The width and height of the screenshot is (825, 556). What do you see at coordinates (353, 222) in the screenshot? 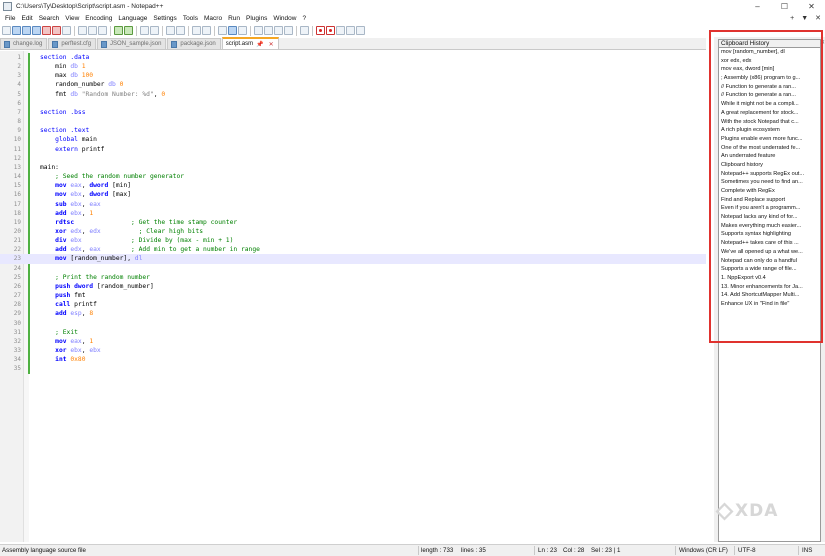
I see `code-line: 19 rdtsc ; Get the time stamp counter` at bounding box center [353, 222].